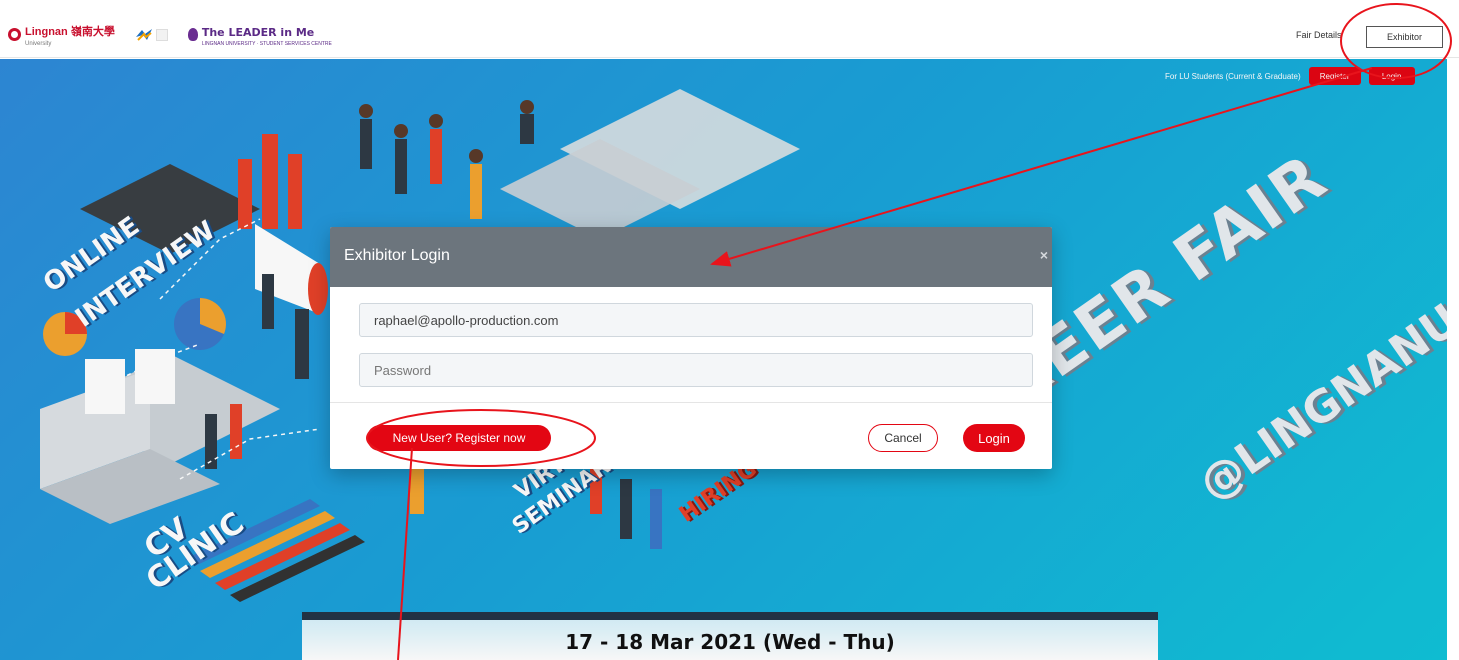 The width and height of the screenshot is (1459, 660). I want to click on leader-logo-text: The LEADER in Me, so click(258, 32).